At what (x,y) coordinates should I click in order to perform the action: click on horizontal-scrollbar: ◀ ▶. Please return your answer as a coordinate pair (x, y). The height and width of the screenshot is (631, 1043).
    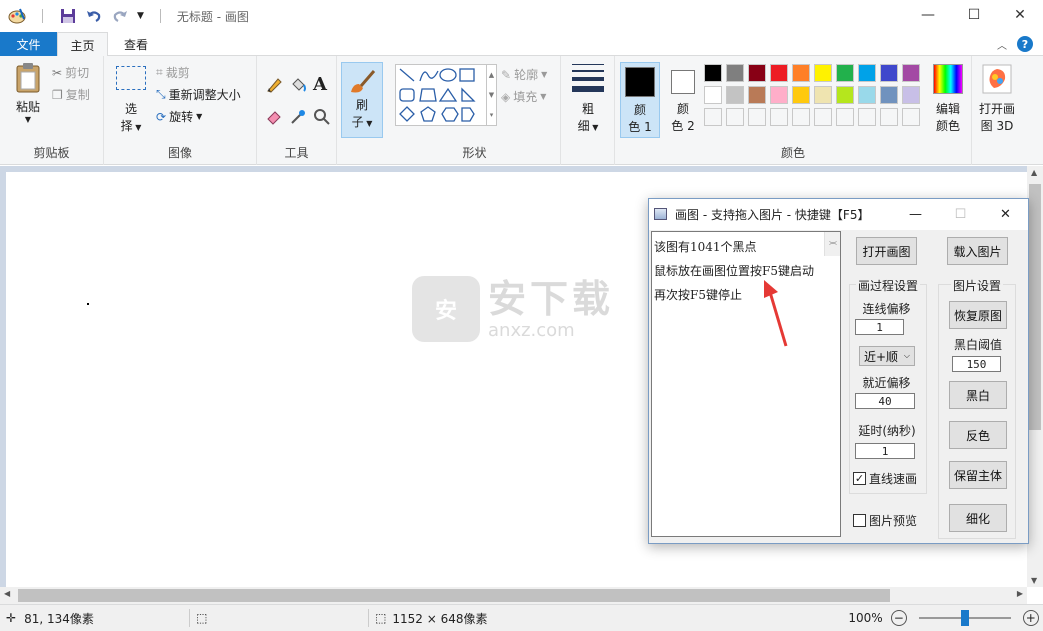
    Looking at the image, I should click on (513, 595).